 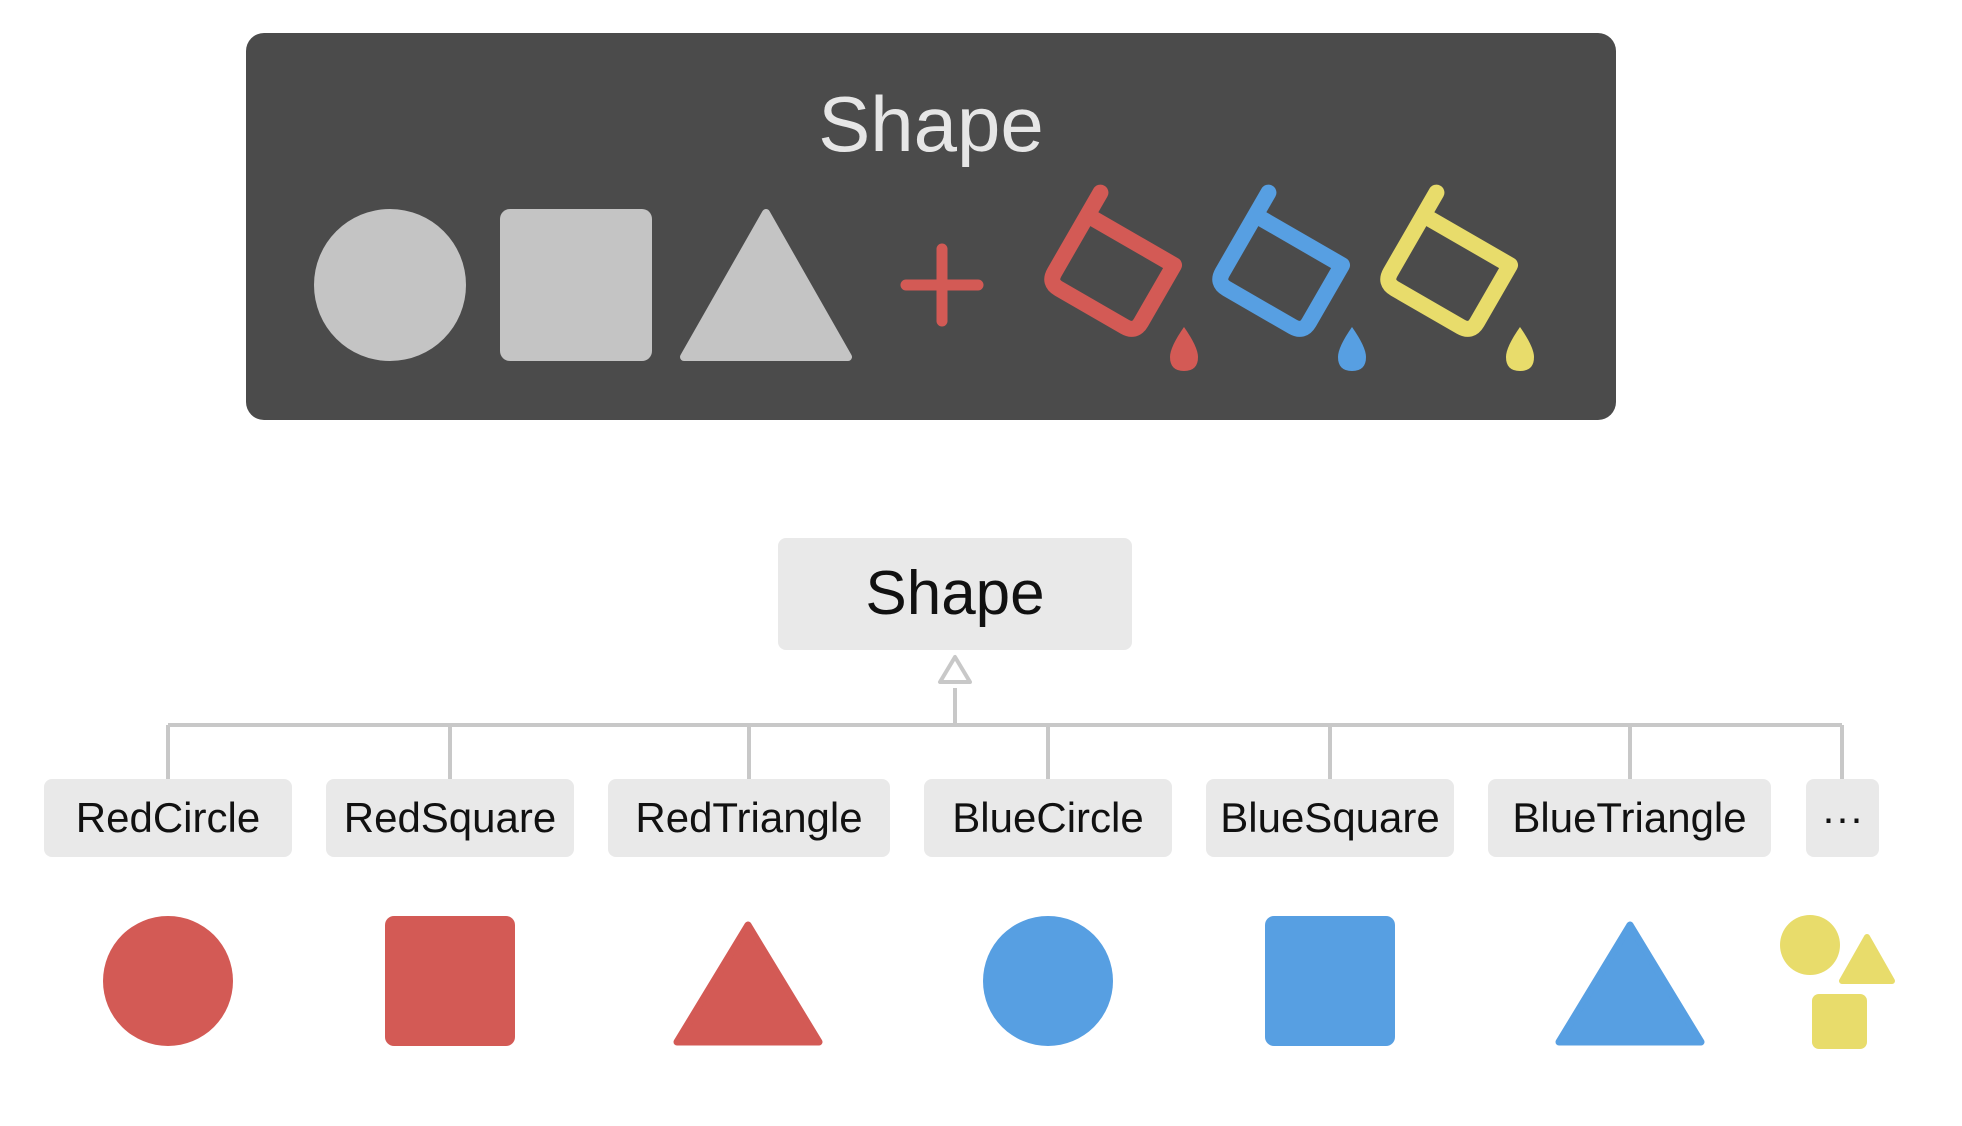 I want to click on blue-circle-icon, so click(x=1048, y=981).